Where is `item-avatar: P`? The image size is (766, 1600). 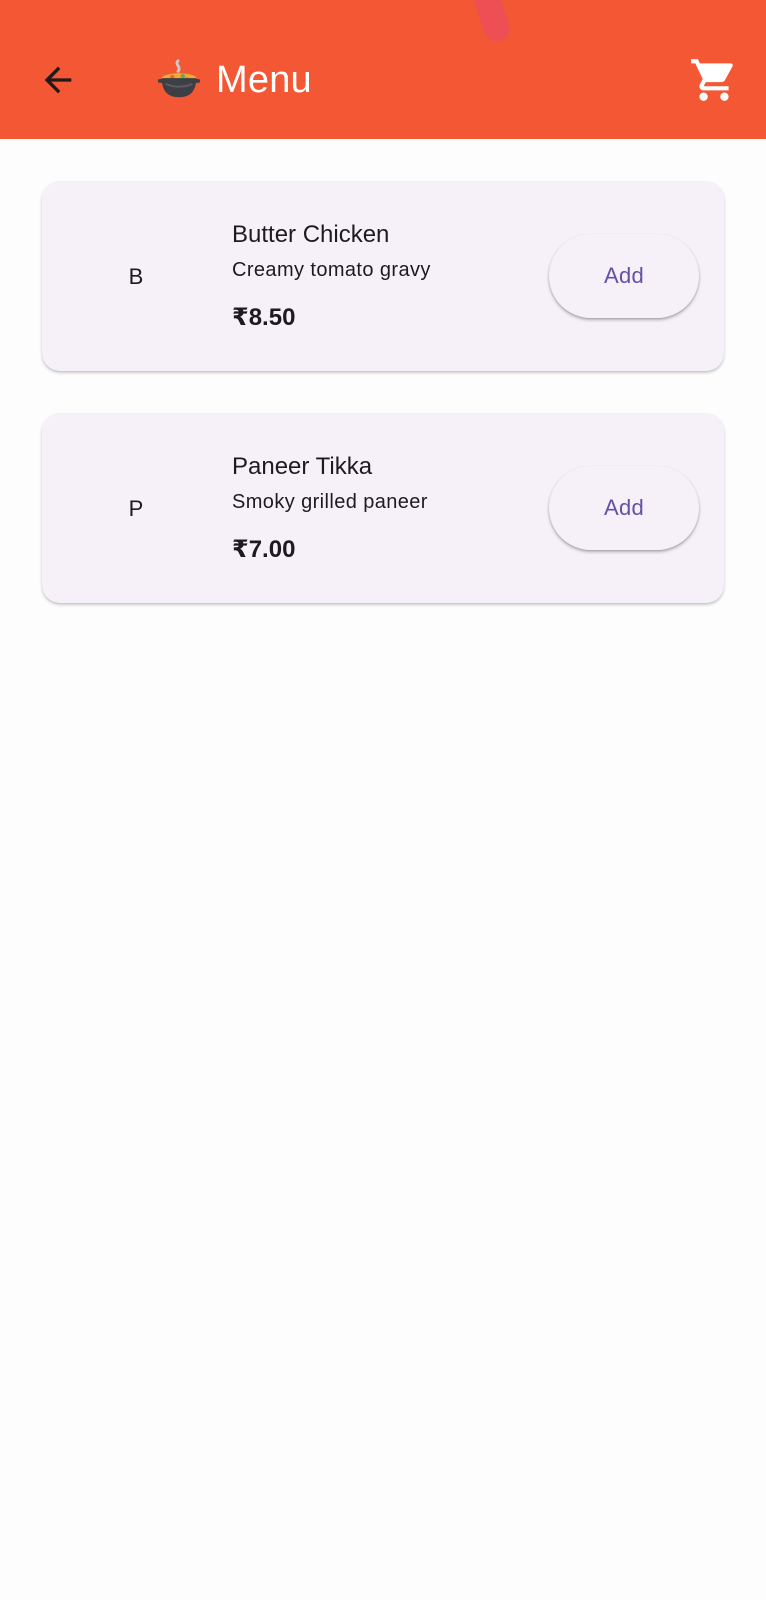
item-avatar: P is located at coordinates (136, 508).